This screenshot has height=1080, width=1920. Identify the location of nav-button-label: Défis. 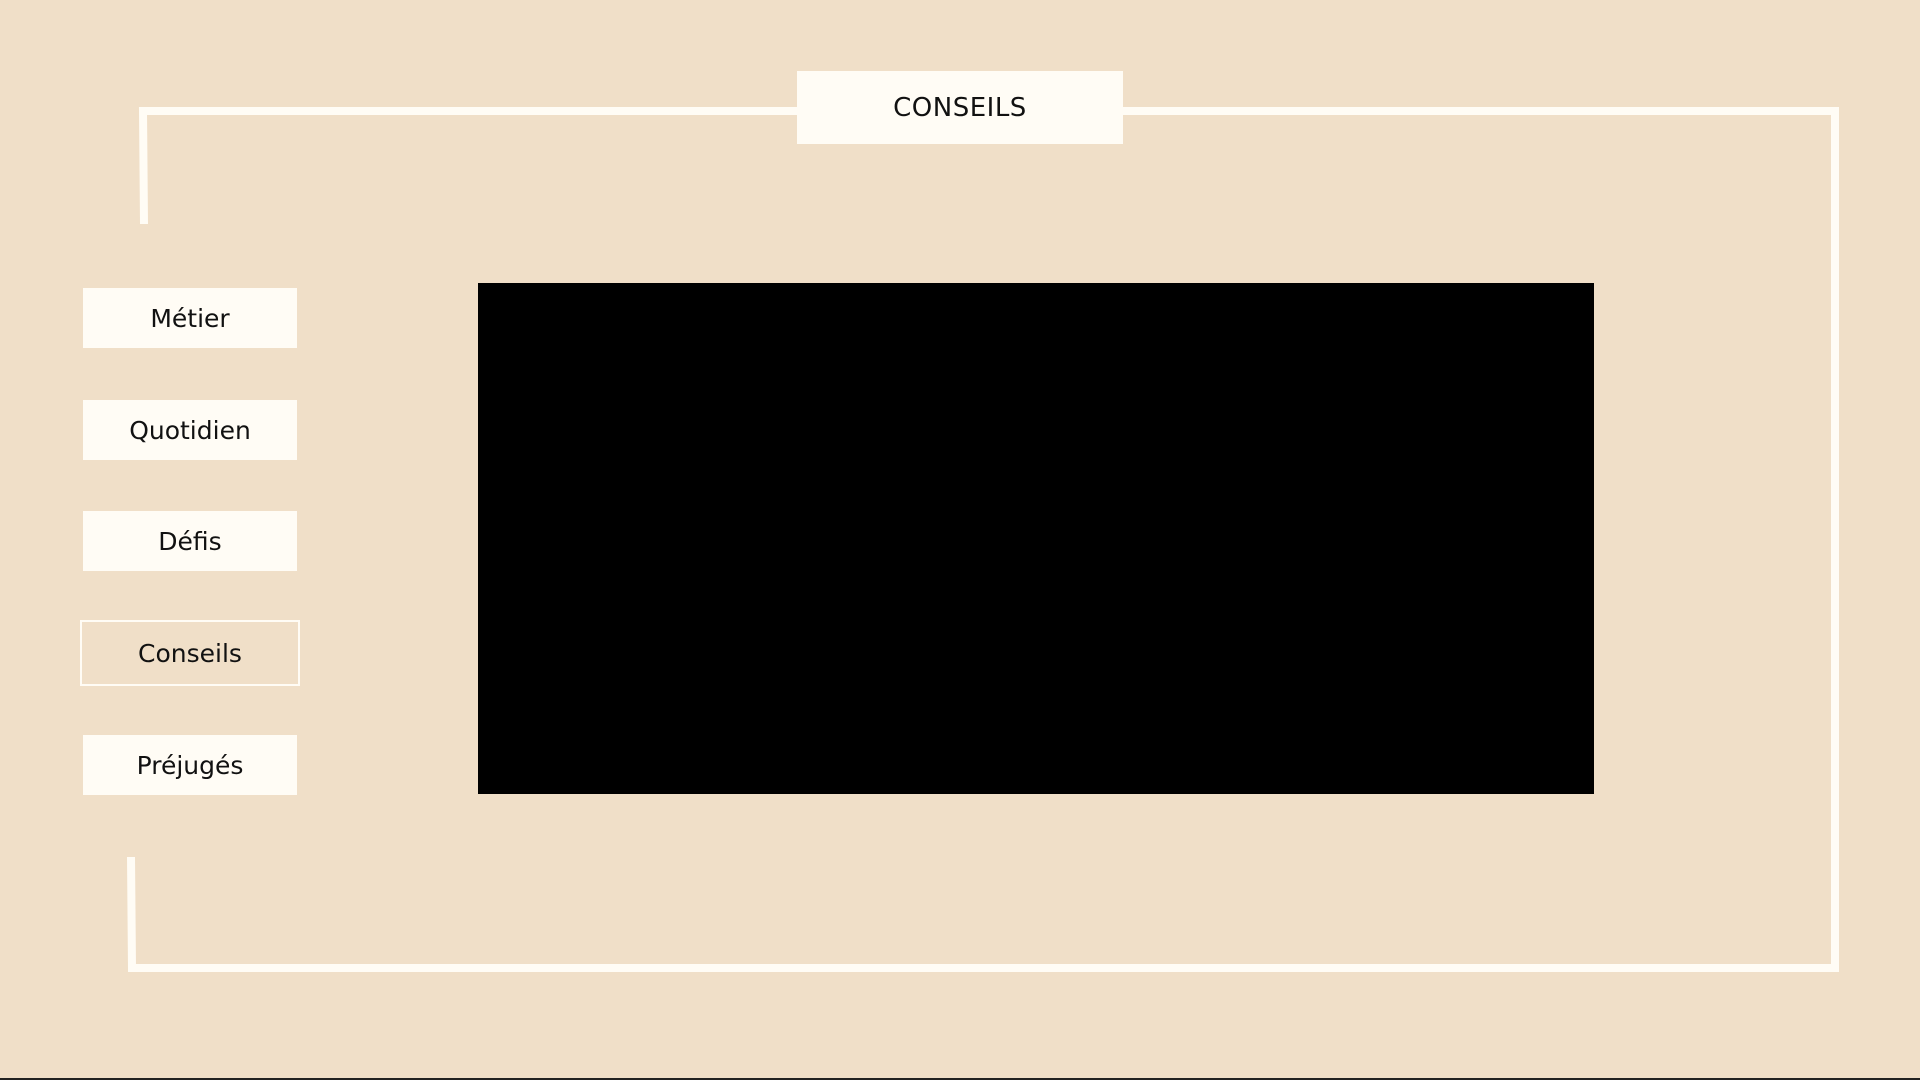
(190, 541).